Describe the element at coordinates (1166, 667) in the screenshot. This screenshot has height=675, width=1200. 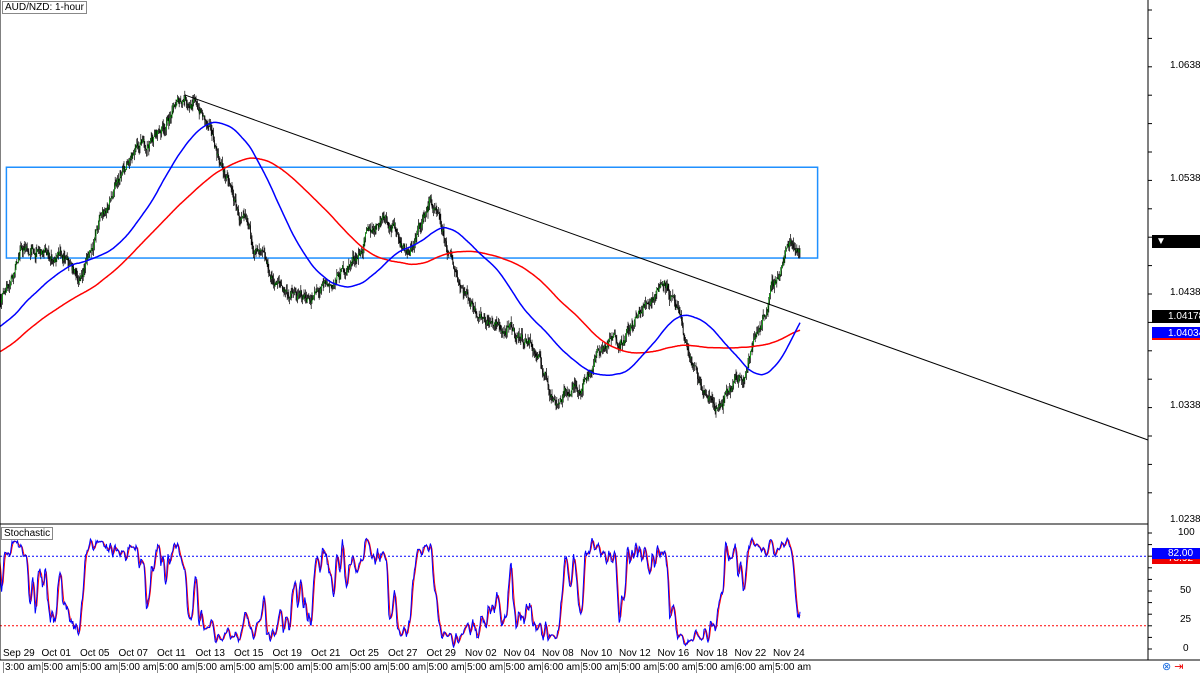
I see `link-icon: ⊗` at that location.